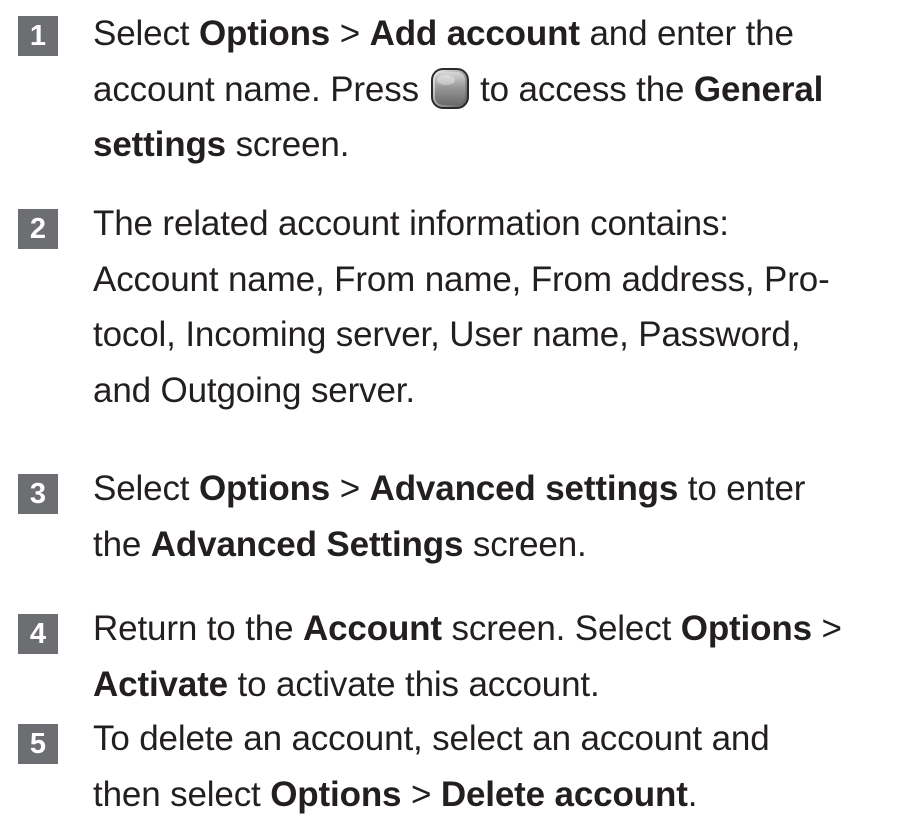  I want to click on text-run: then select, so click(181, 794).